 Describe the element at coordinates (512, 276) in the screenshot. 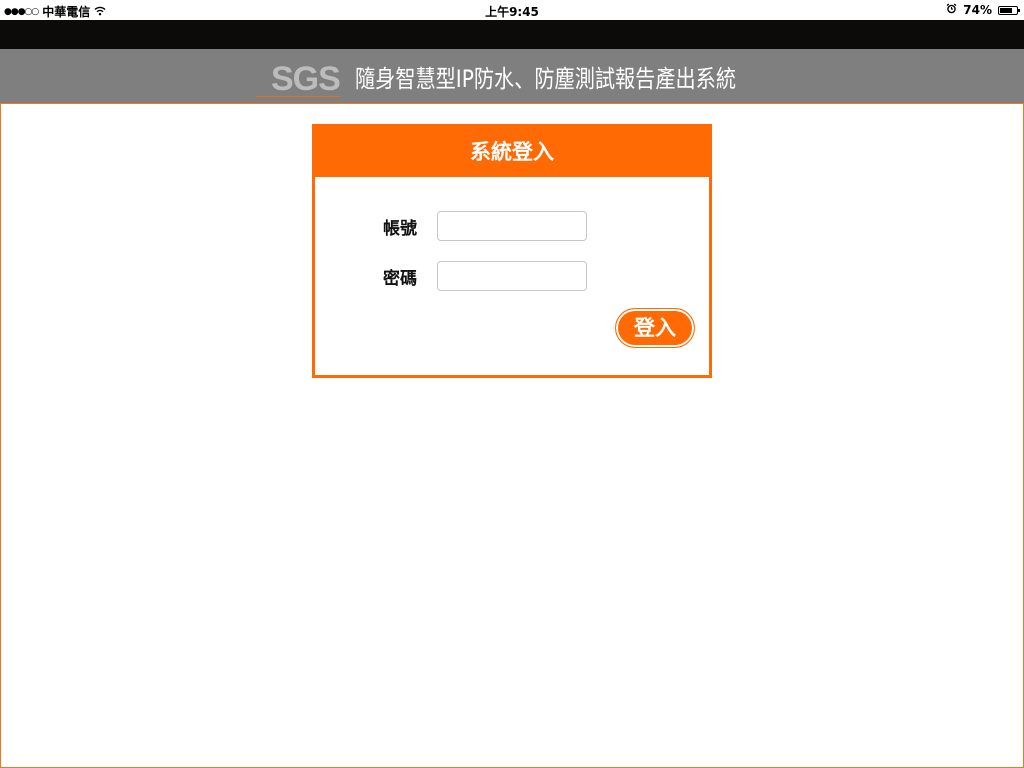

I see `password-input` at that location.